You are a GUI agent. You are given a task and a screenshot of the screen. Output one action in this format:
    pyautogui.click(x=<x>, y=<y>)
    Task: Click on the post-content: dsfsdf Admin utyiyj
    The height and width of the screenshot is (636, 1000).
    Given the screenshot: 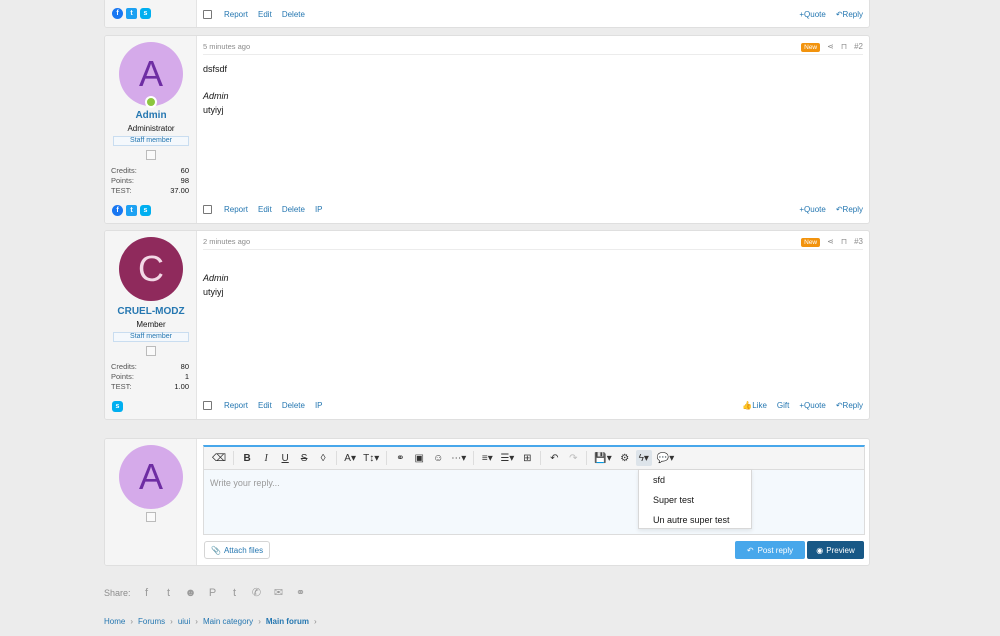 What is the action you would take?
    pyautogui.click(x=216, y=89)
    